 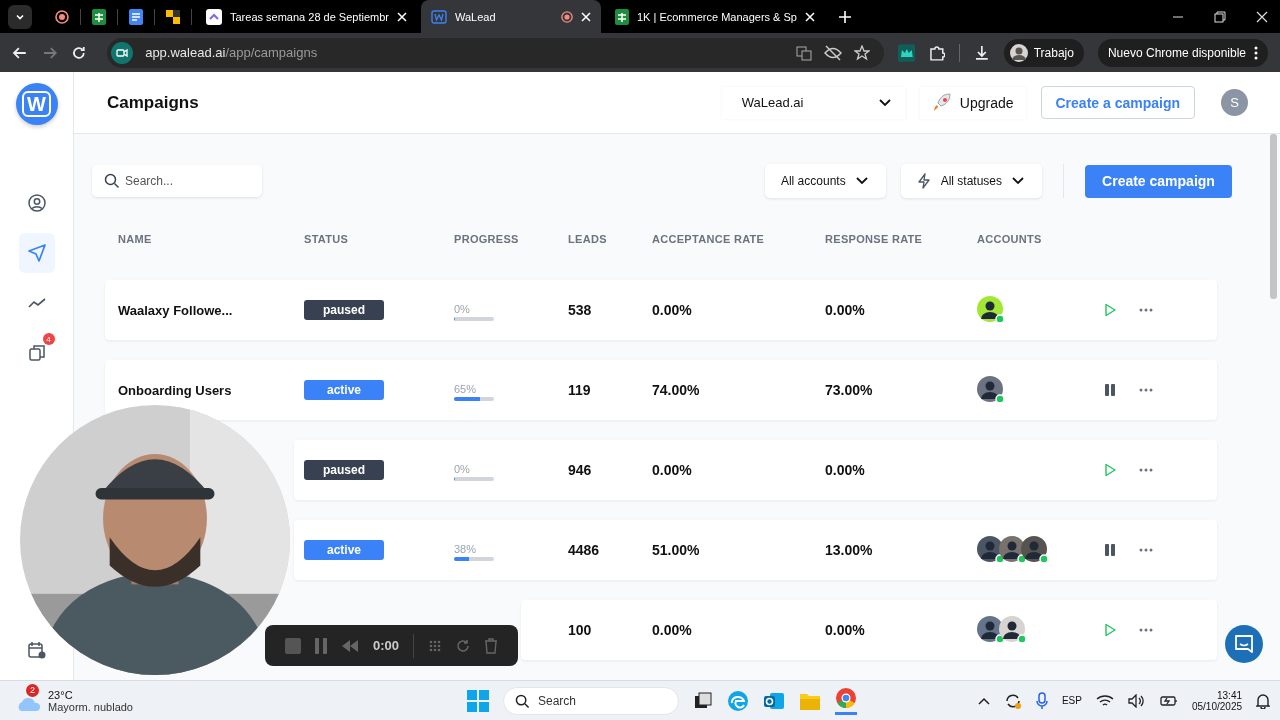 What do you see at coordinates (861, 52) in the screenshot?
I see `star-icon` at bounding box center [861, 52].